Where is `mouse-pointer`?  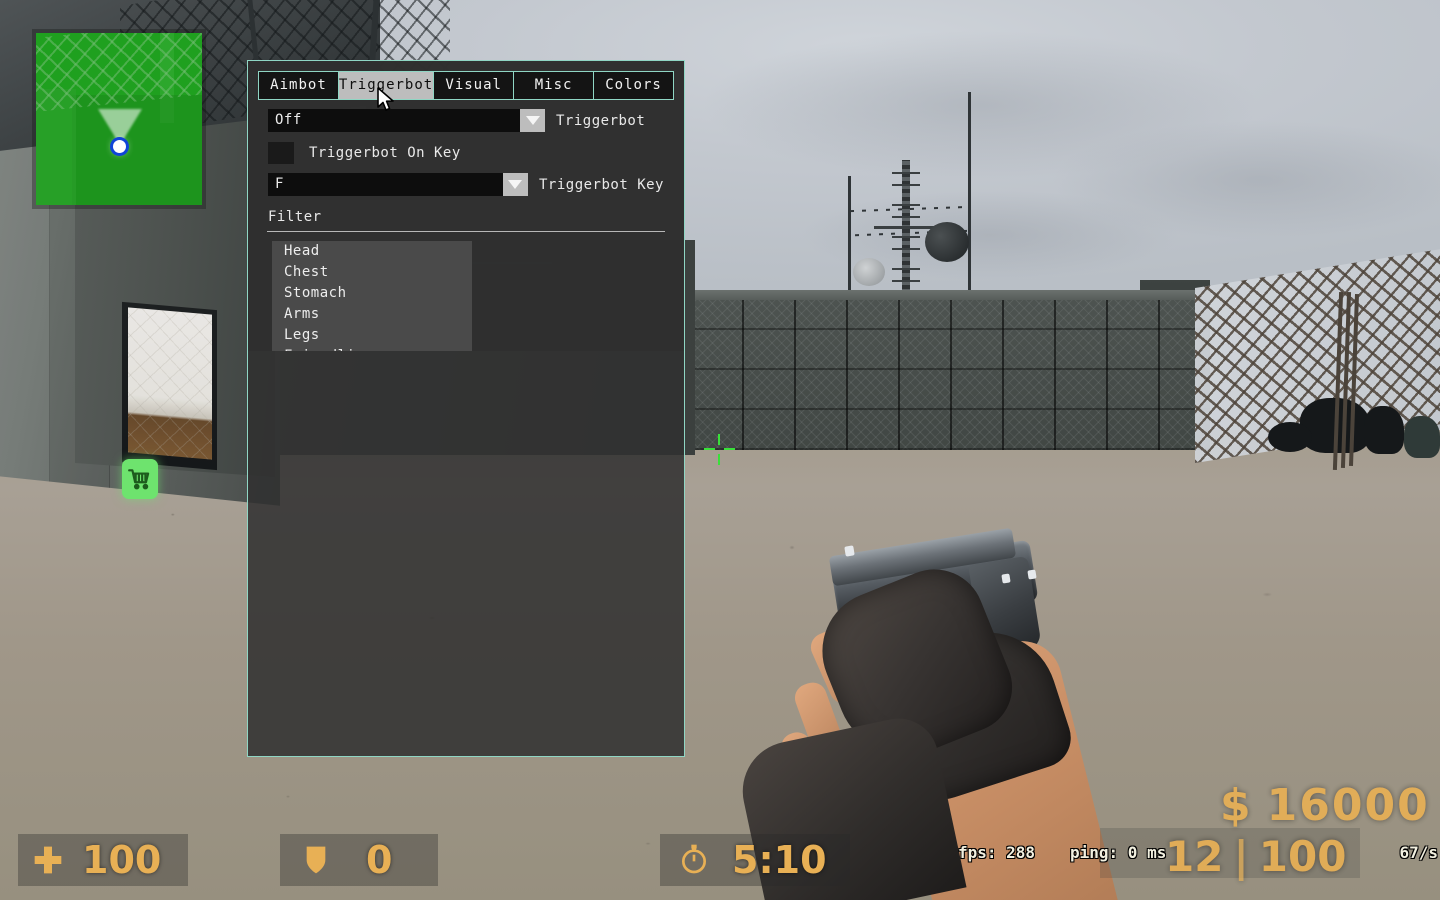
mouse-pointer is located at coordinates (386, 100).